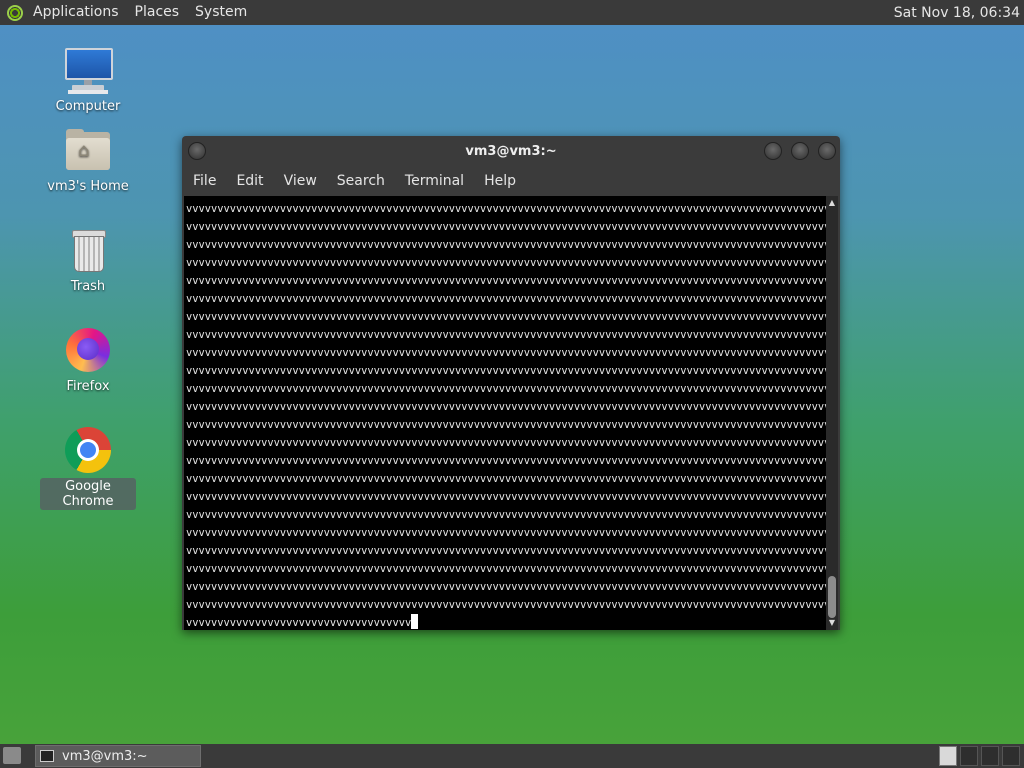 The width and height of the screenshot is (1024, 768). What do you see at coordinates (15, 12) in the screenshot?
I see `applications-logo-icon` at bounding box center [15, 12].